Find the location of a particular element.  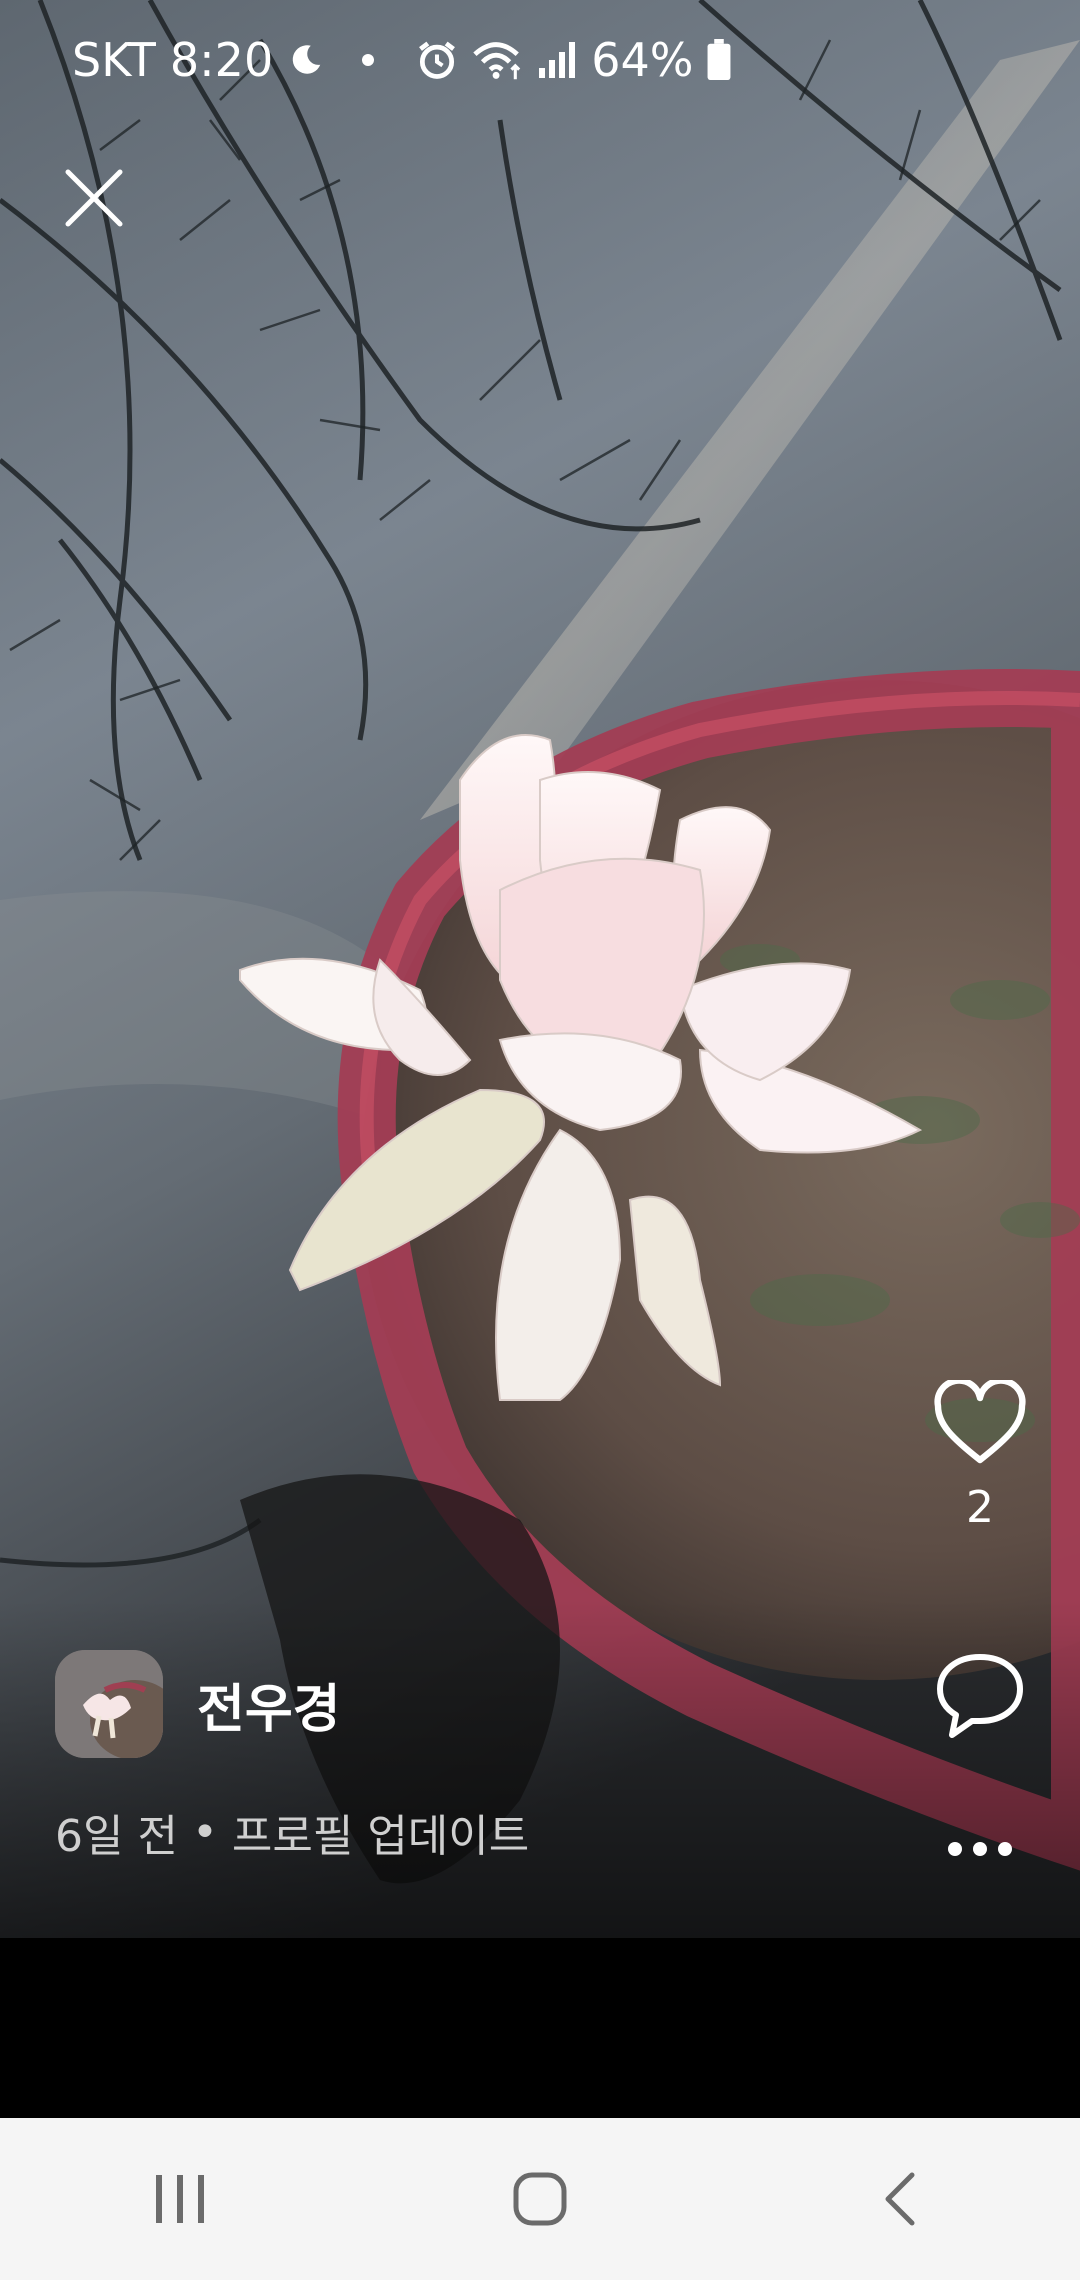

back-icon is located at coordinates (900, 2199).